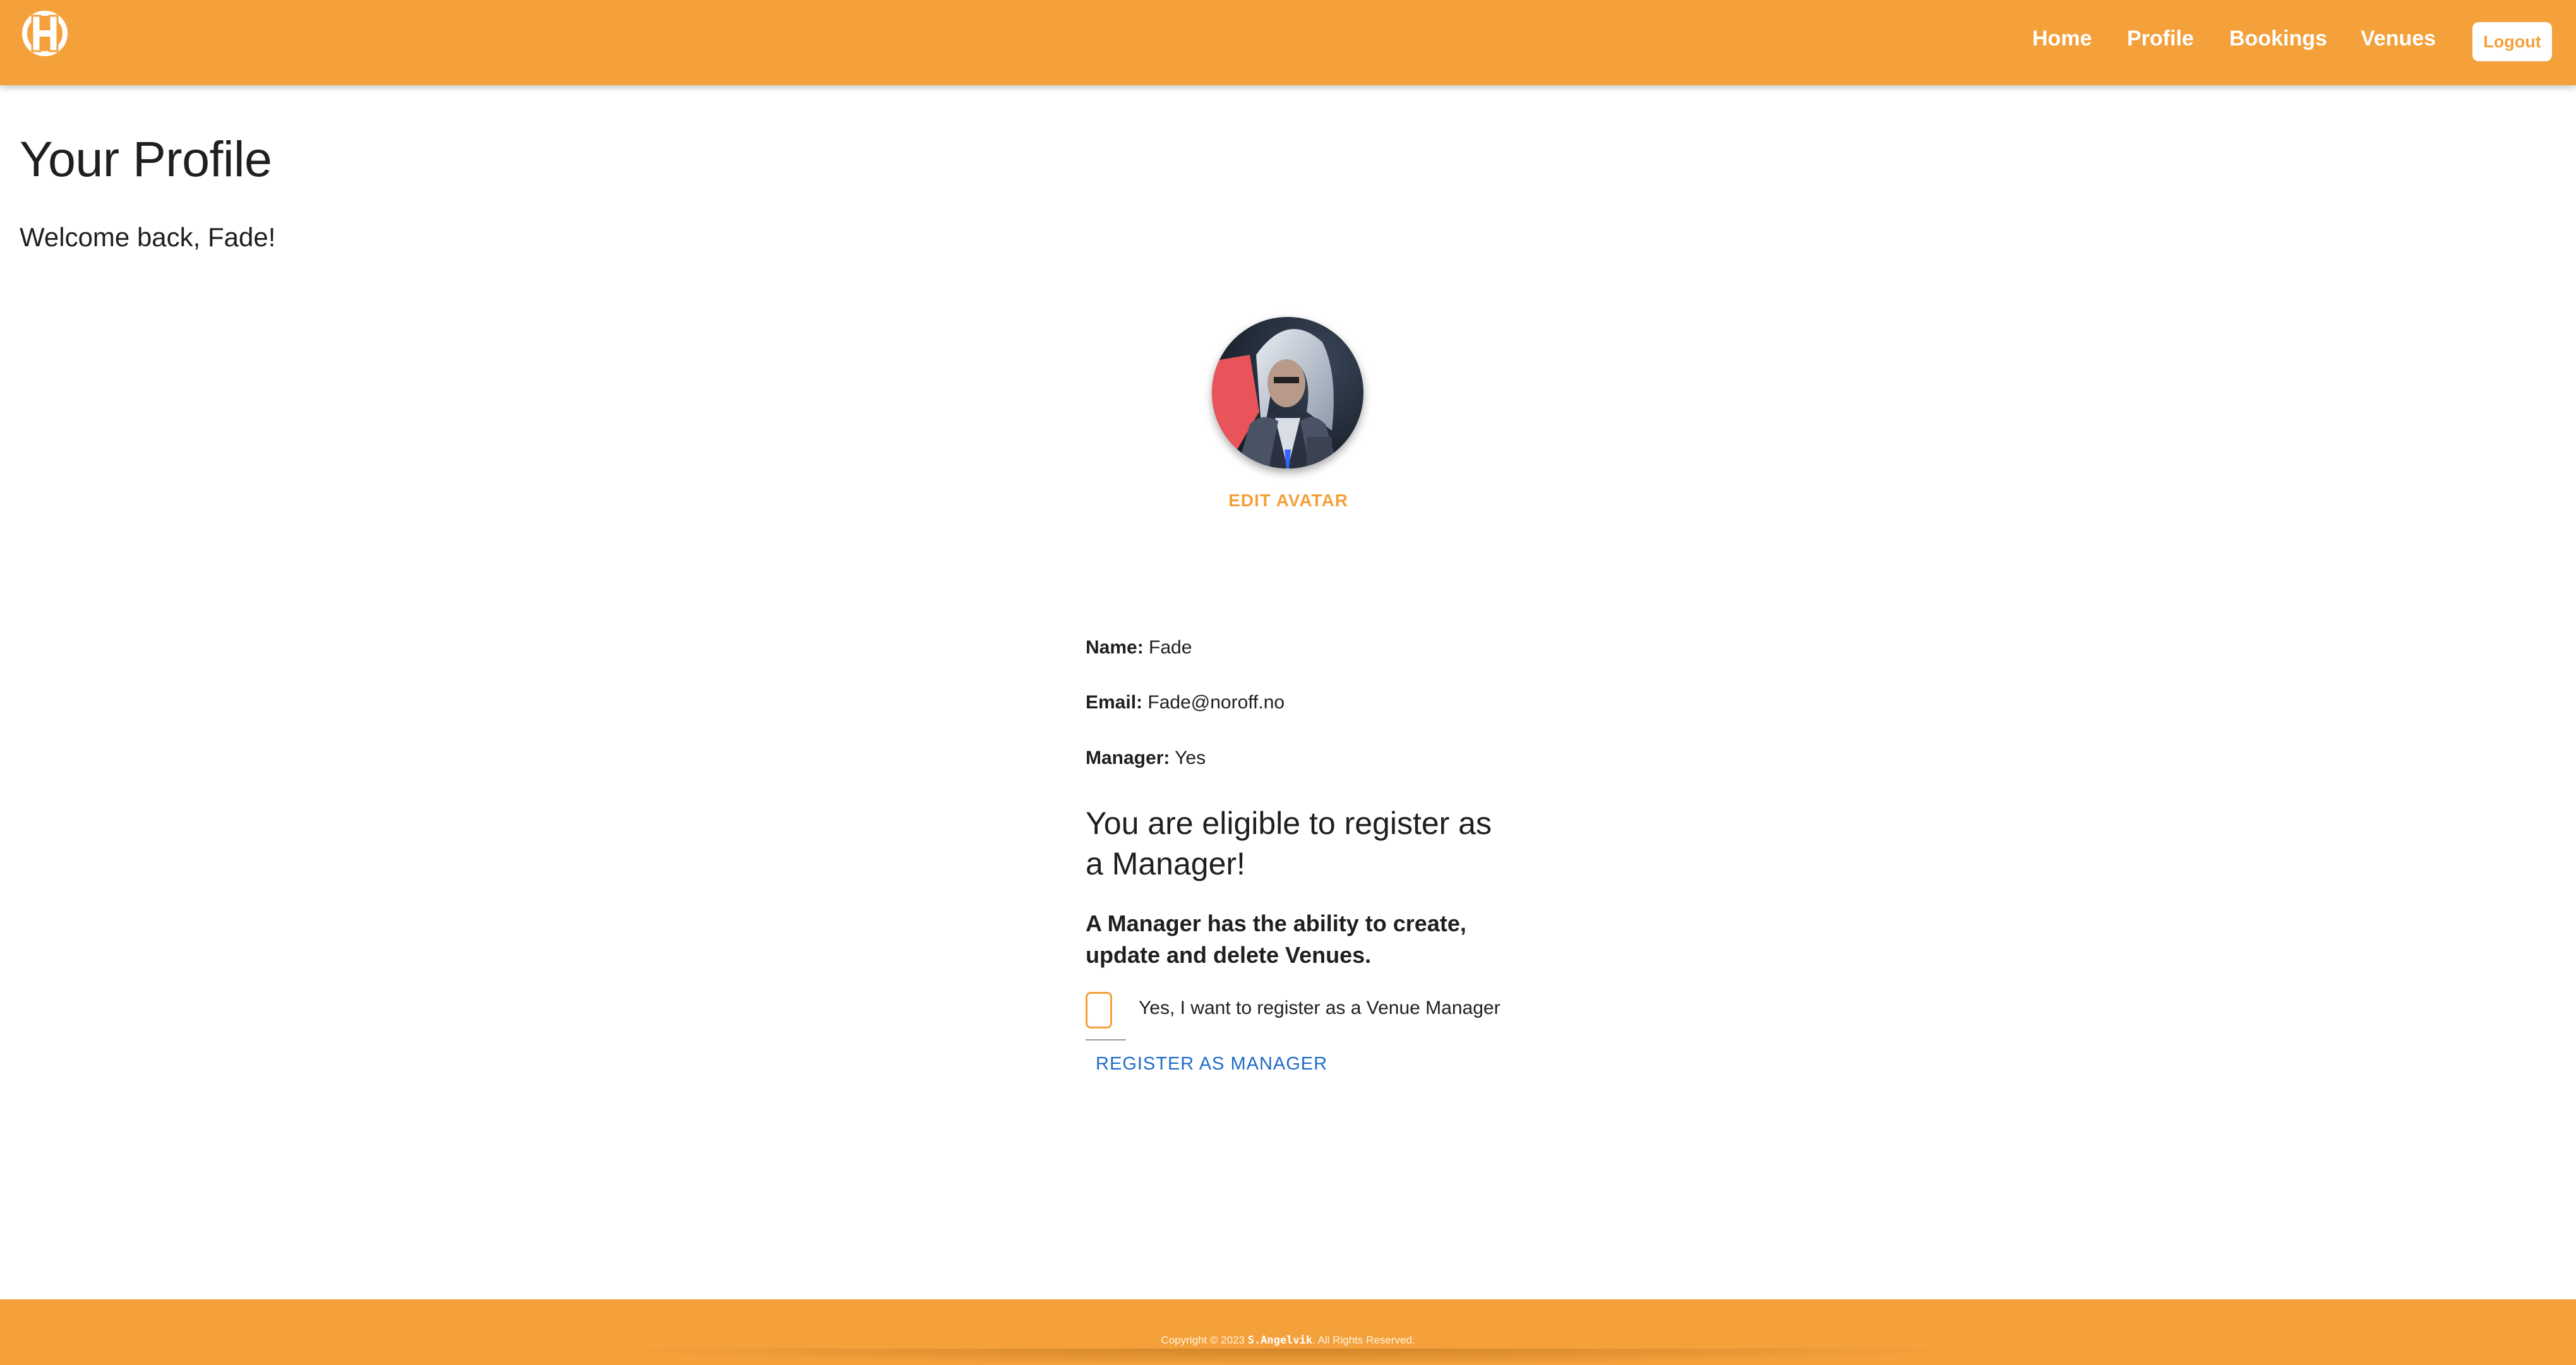 This screenshot has width=2576, height=1365. I want to click on nav-home: Home, so click(2062, 39).